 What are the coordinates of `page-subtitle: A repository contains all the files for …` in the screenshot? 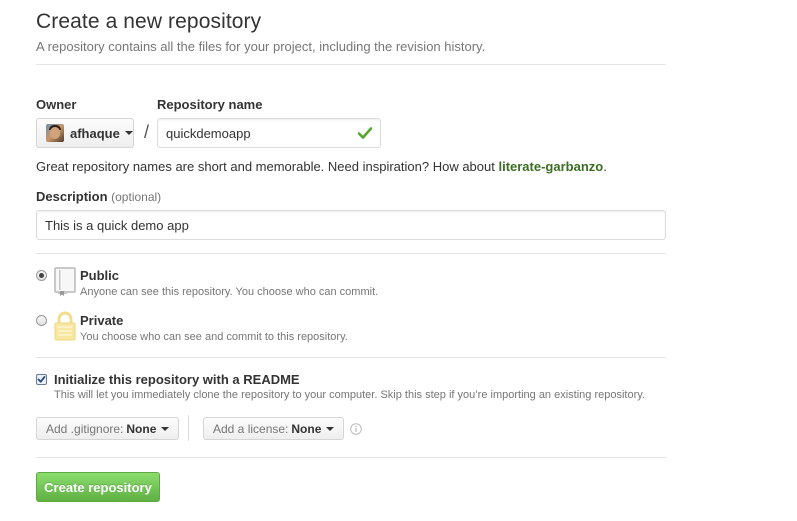 It's located at (261, 46).